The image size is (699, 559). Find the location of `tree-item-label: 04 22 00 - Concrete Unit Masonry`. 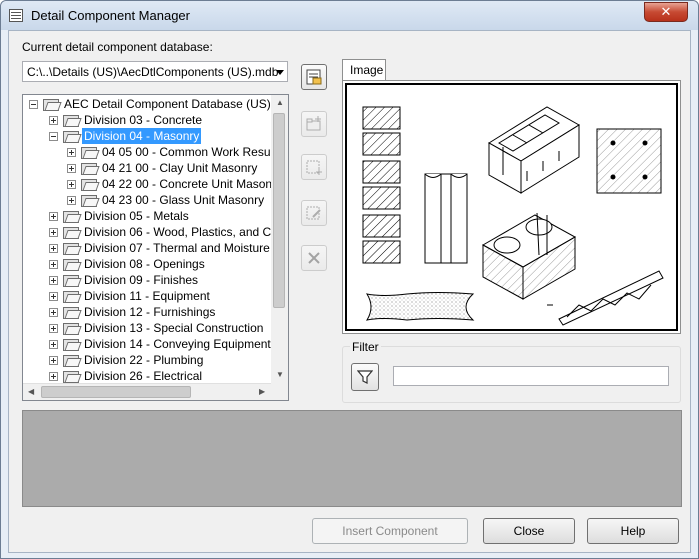

tree-item-label: 04 22 00 - Concrete Unit Masonry is located at coordinates (192, 184).